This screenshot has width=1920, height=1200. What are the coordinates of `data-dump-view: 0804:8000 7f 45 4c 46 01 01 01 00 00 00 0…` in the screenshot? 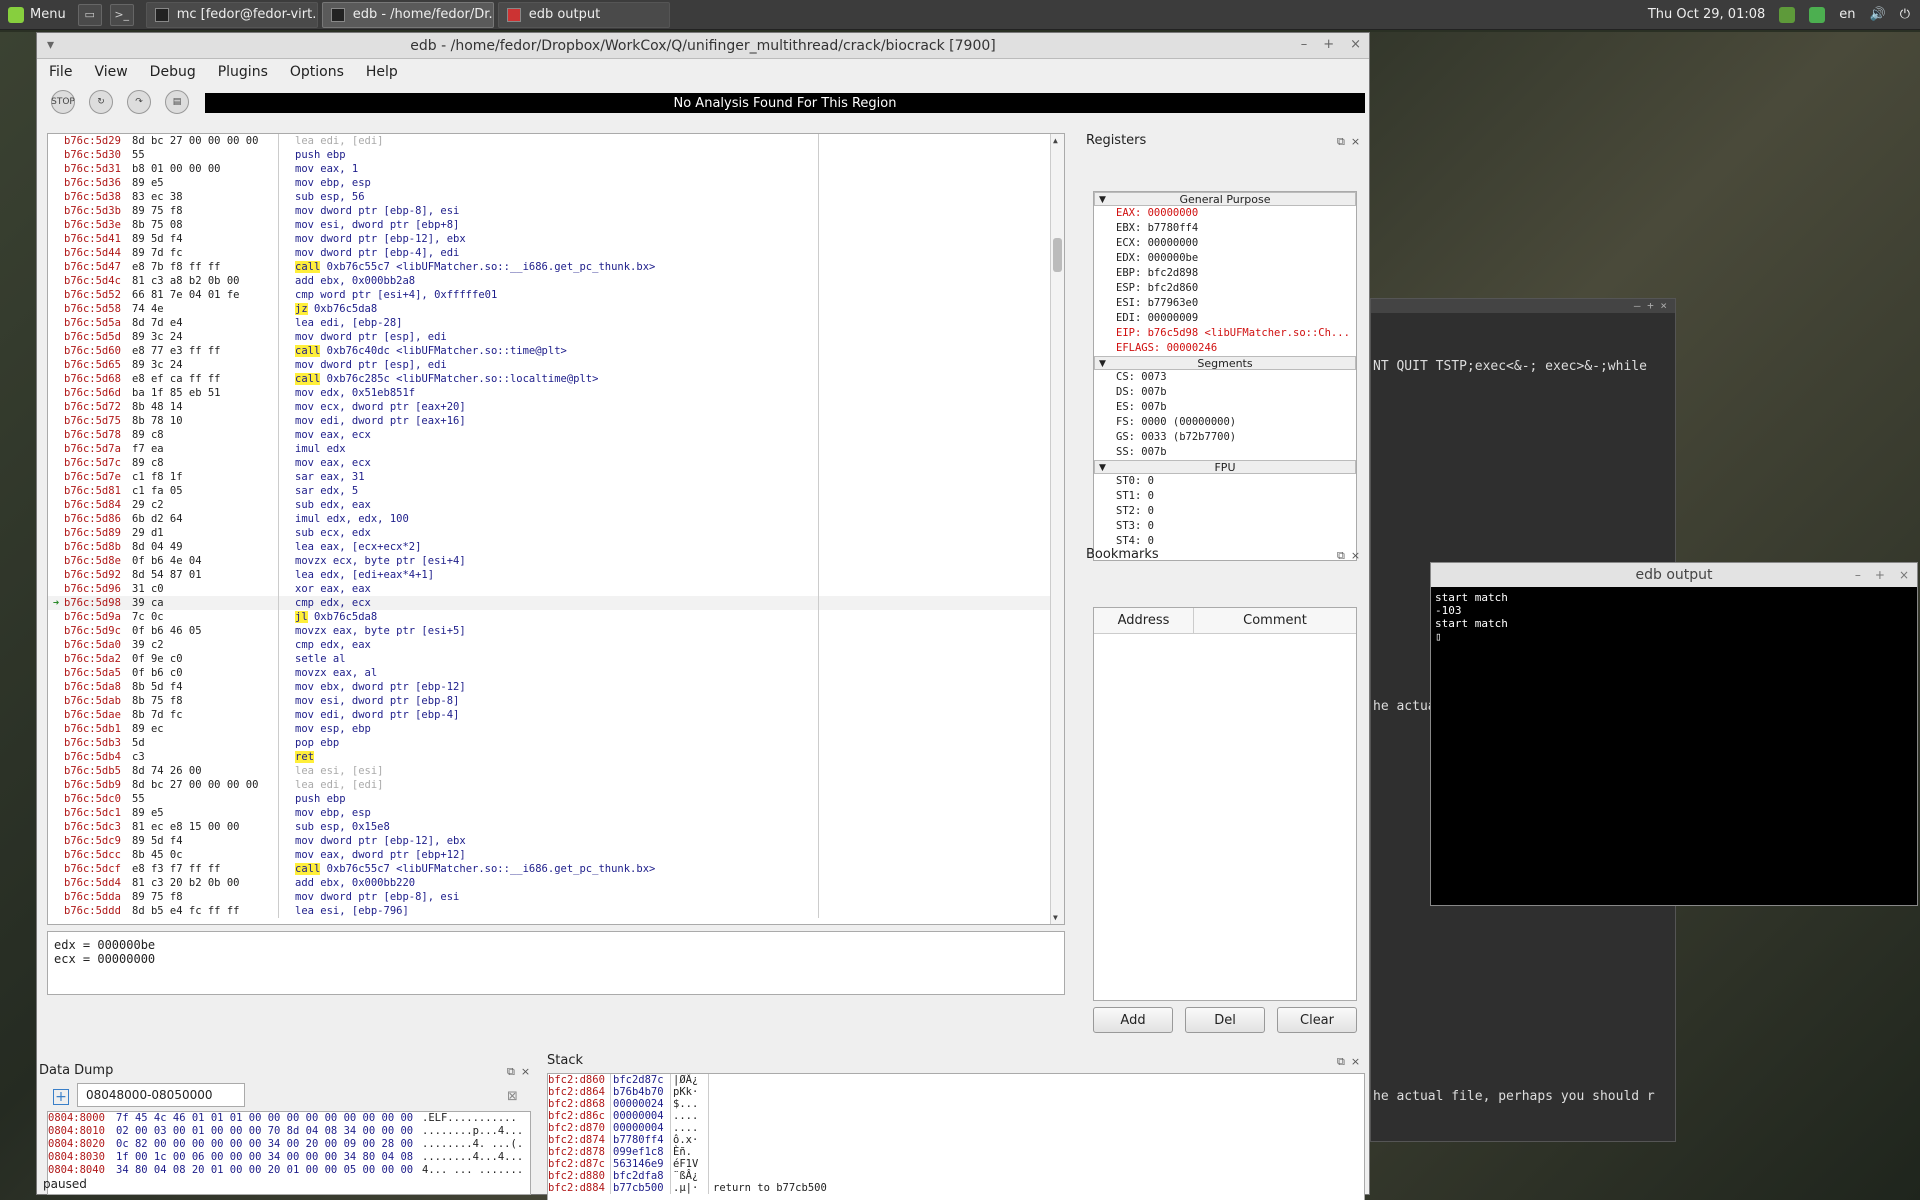 It's located at (289, 1153).